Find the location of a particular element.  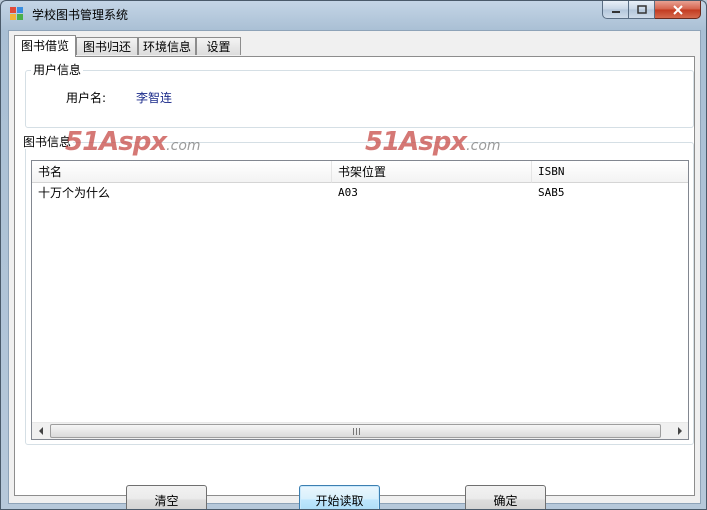

table-row: 十万个为什么 A03 SAB5 is located at coordinates (357, 193).